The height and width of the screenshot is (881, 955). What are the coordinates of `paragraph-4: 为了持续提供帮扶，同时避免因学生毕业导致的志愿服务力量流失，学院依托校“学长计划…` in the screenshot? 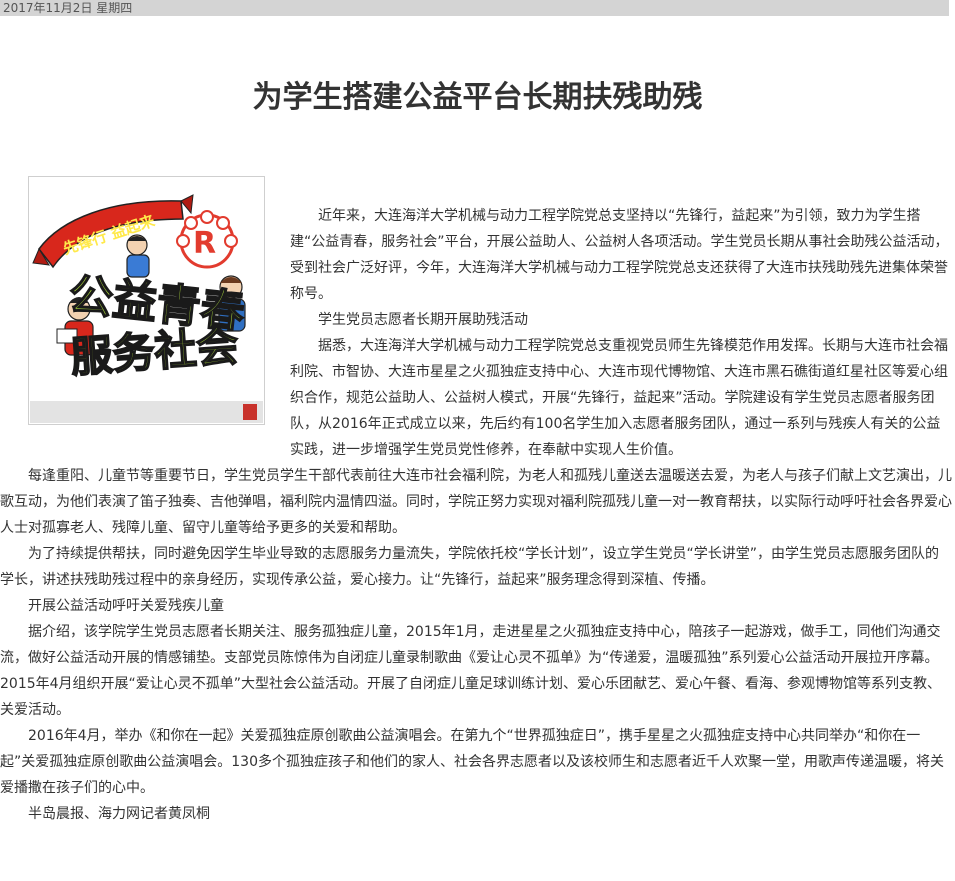 It's located at (470, 567).